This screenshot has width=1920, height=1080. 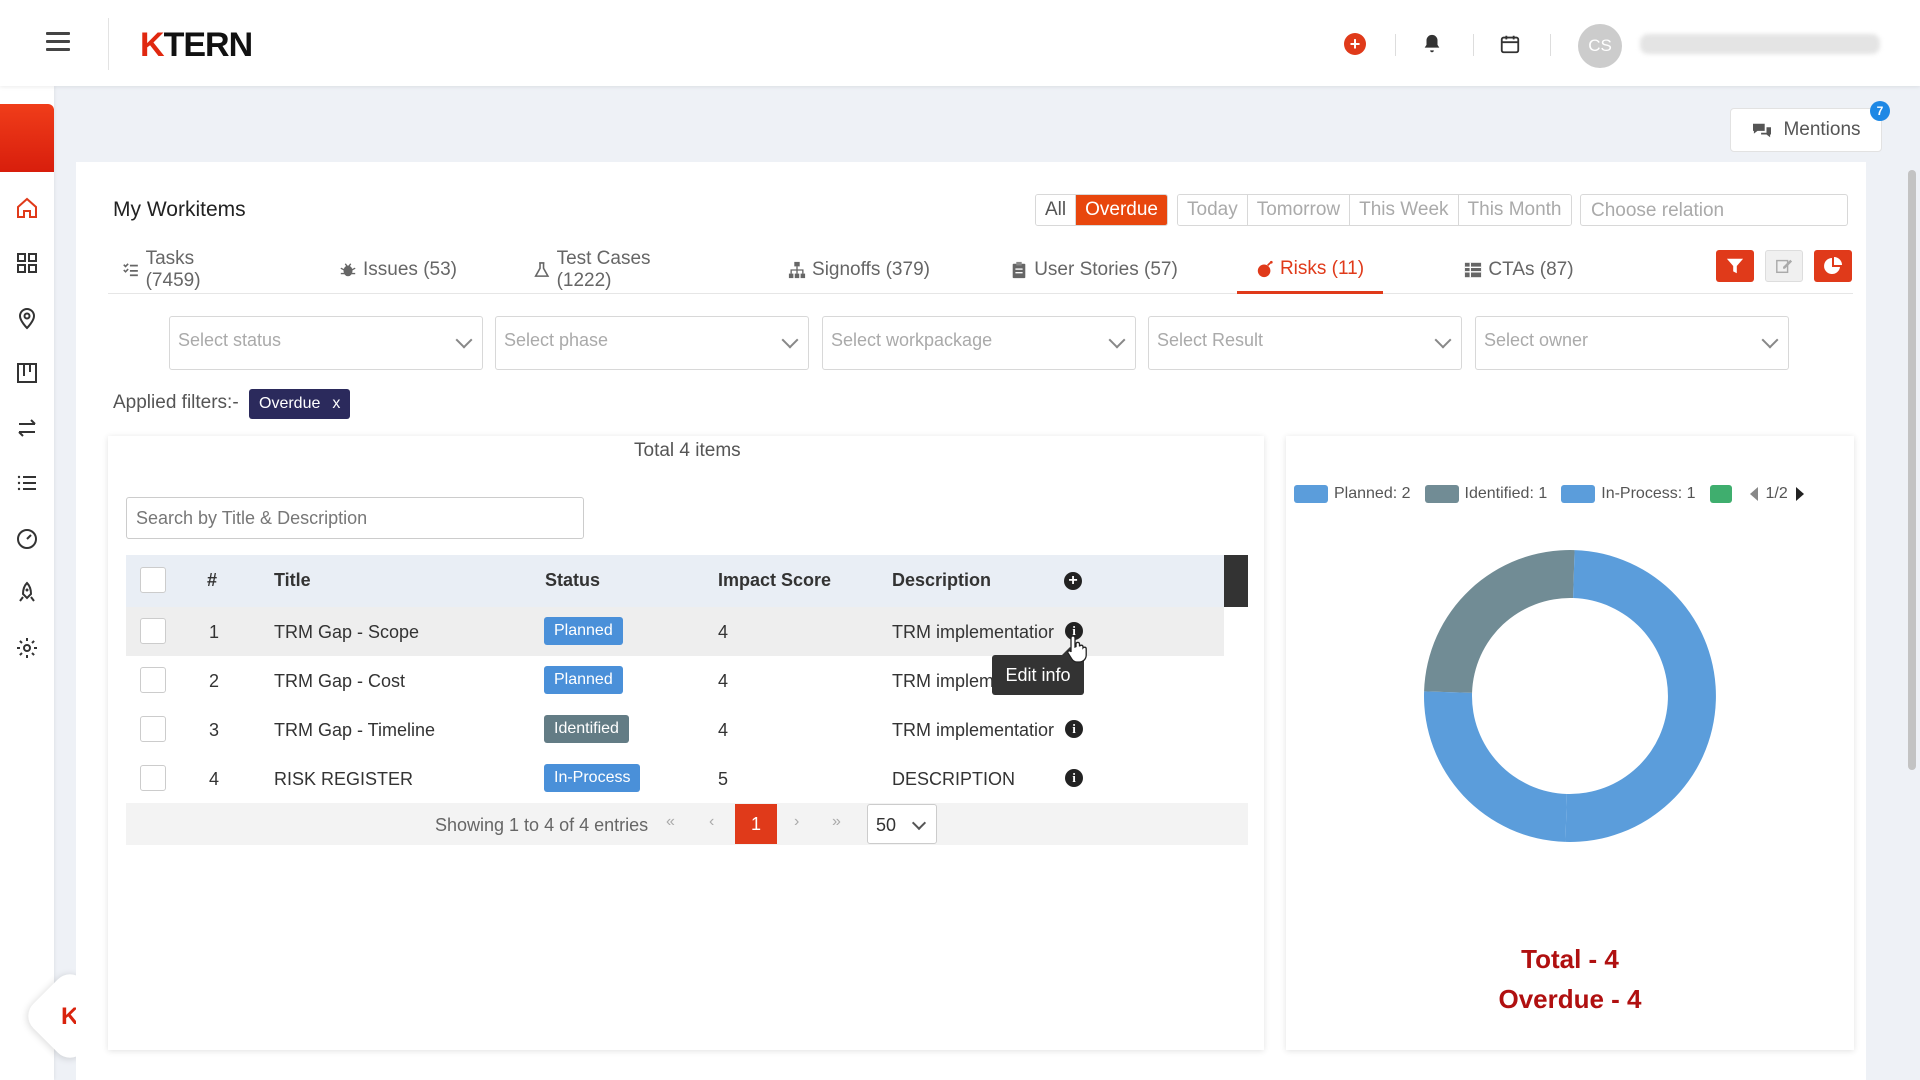 What do you see at coordinates (1912, 470) in the screenshot?
I see `page-scrollbar` at bounding box center [1912, 470].